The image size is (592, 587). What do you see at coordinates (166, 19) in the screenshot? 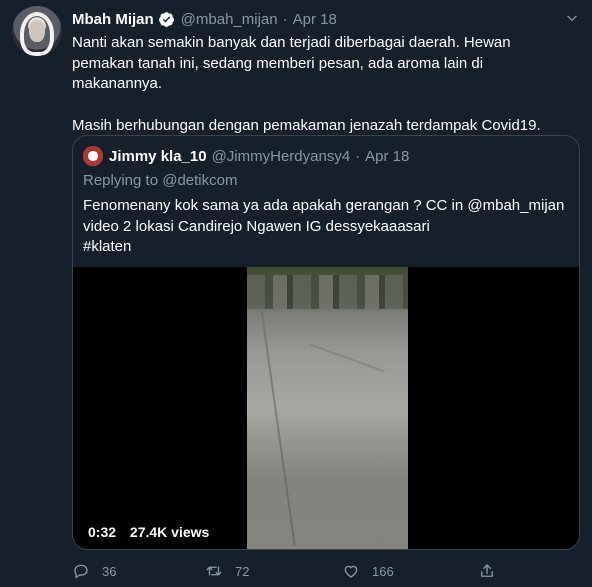
I see `verified-badge-icon` at bounding box center [166, 19].